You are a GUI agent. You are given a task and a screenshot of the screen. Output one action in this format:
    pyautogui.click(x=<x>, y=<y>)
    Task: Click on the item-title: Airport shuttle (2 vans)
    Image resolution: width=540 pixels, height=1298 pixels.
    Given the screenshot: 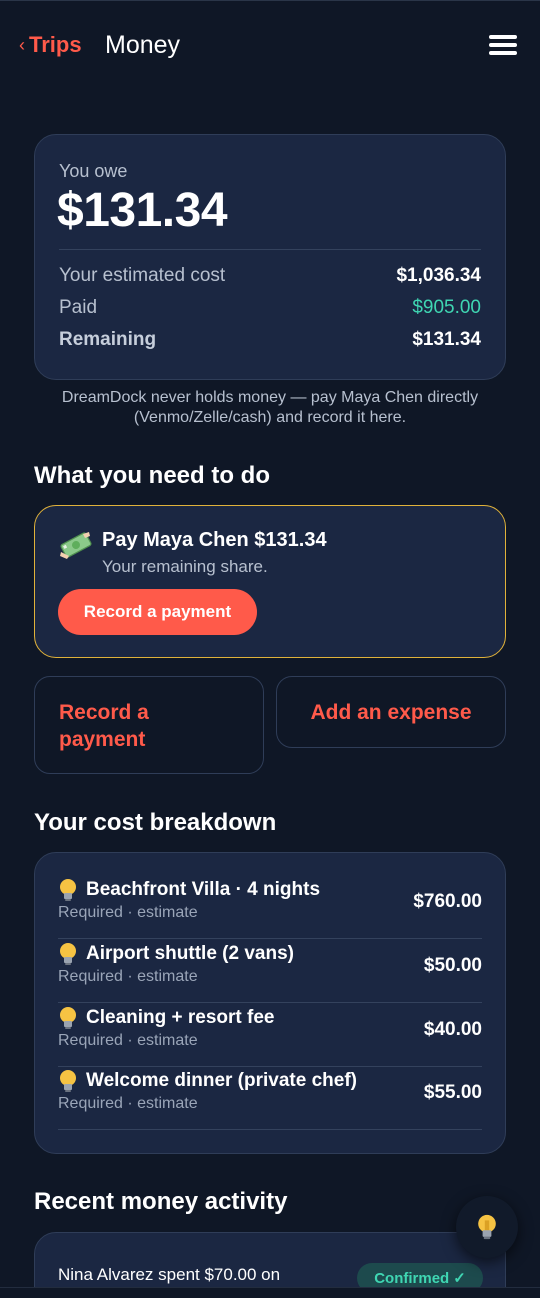 What is the action you would take?
    pyautogui.click(x=190, y=953)
    